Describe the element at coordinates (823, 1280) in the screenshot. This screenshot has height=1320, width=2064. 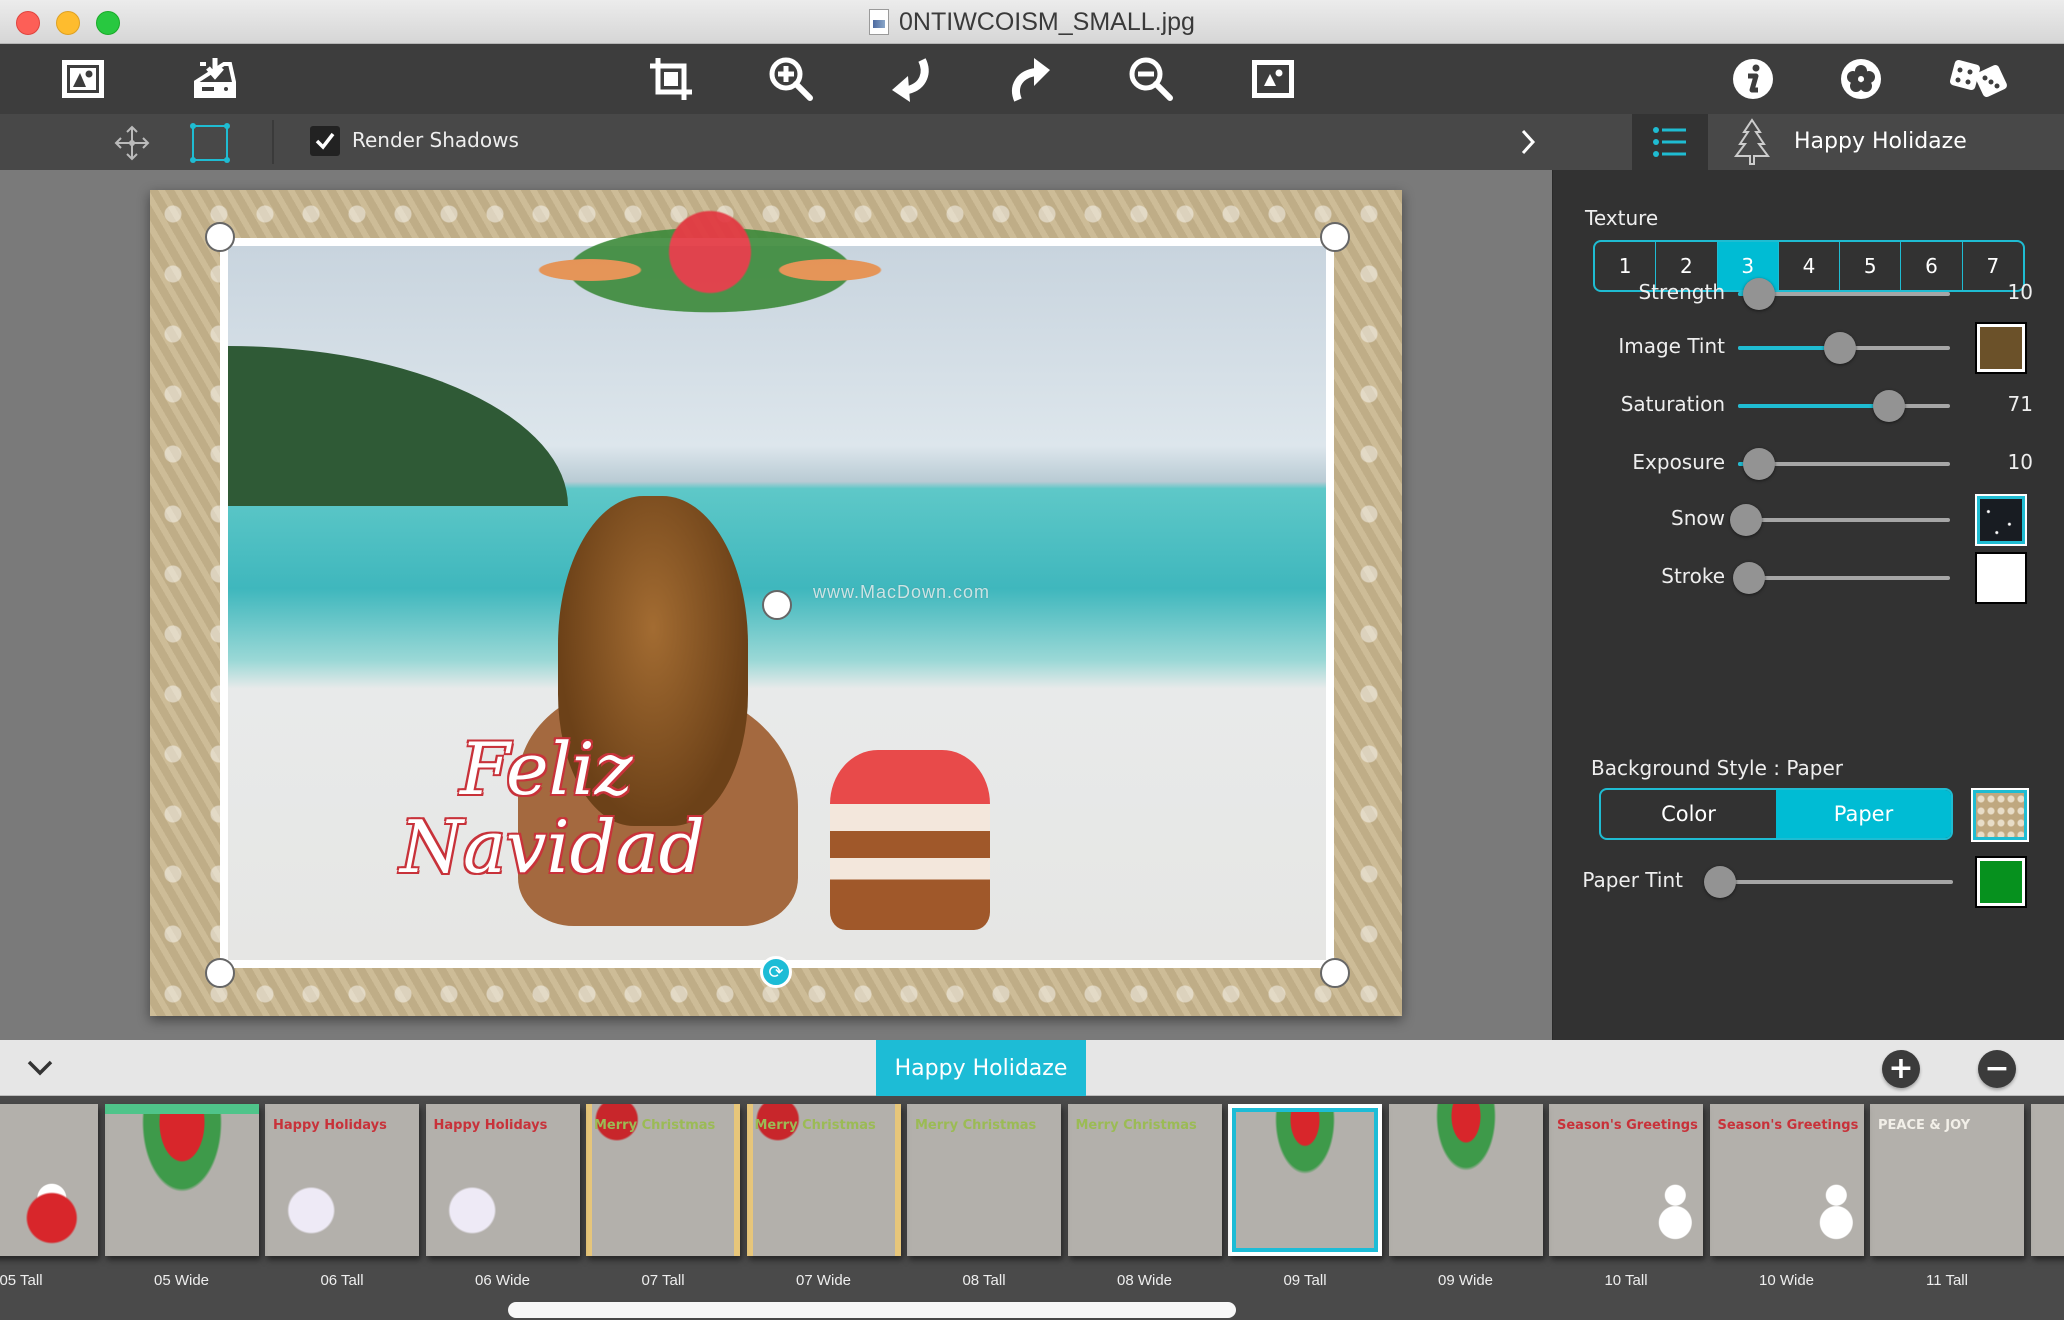
I see `thumbnail-caption: 07 Wide` at that location.